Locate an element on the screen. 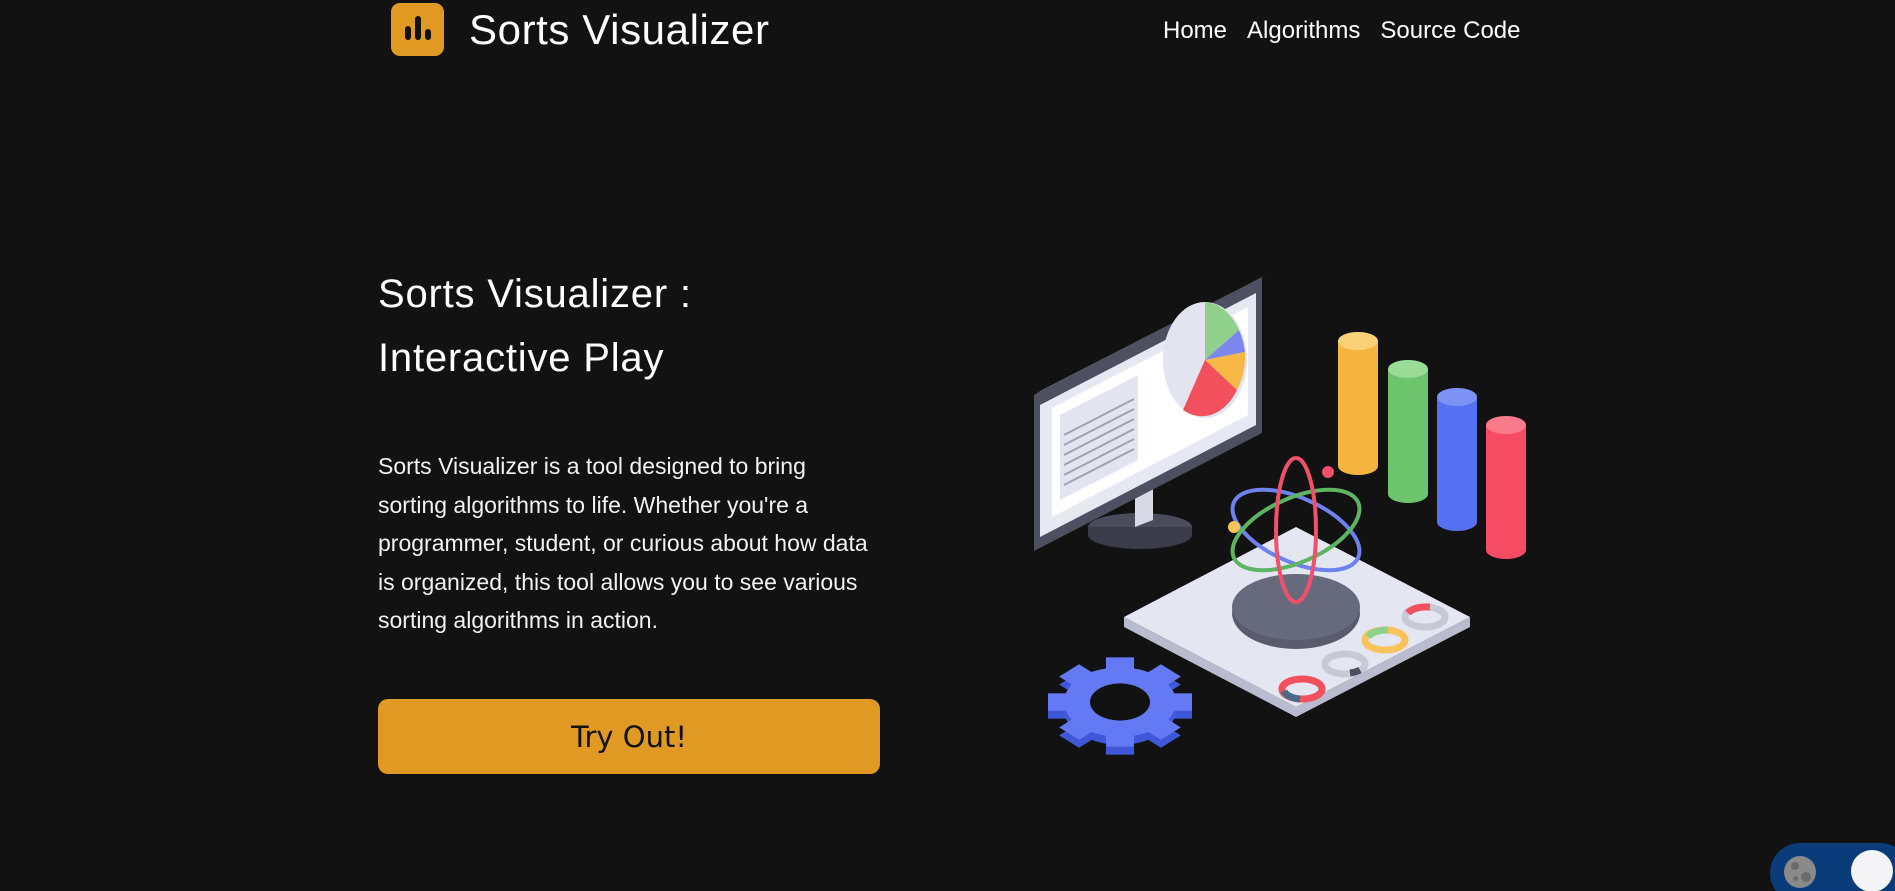 This screenshot has height=891, width=1895. platform-base is located at coordinates (1297, 622).